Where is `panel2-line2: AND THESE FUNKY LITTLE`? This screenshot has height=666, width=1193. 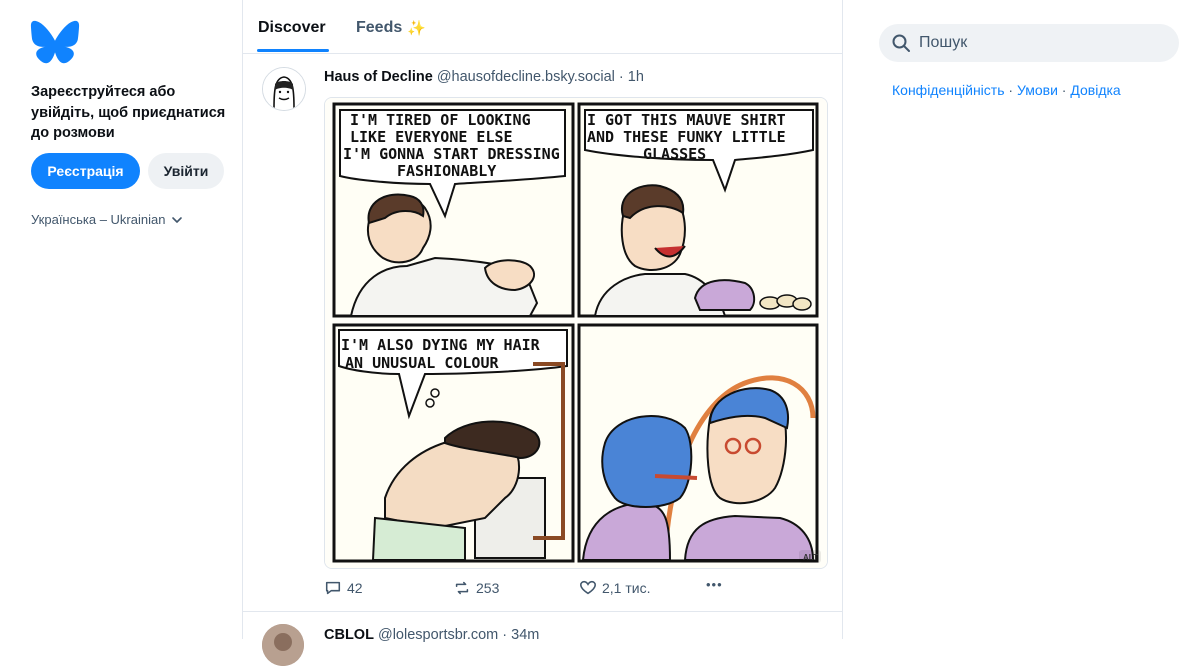 panel2-line2: AND THESE FUNKY LITTLE is located at coordinates (686, 137).